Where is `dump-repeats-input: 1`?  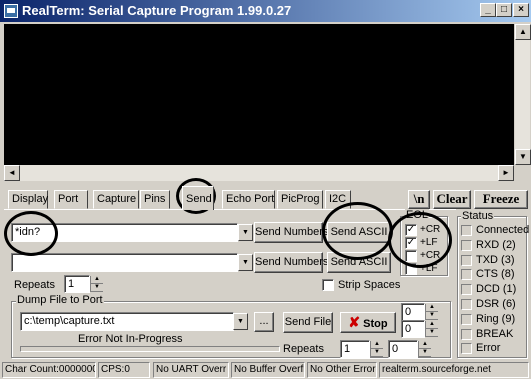
dump-repeats-input: 1 is located at coordinates (355, 349).